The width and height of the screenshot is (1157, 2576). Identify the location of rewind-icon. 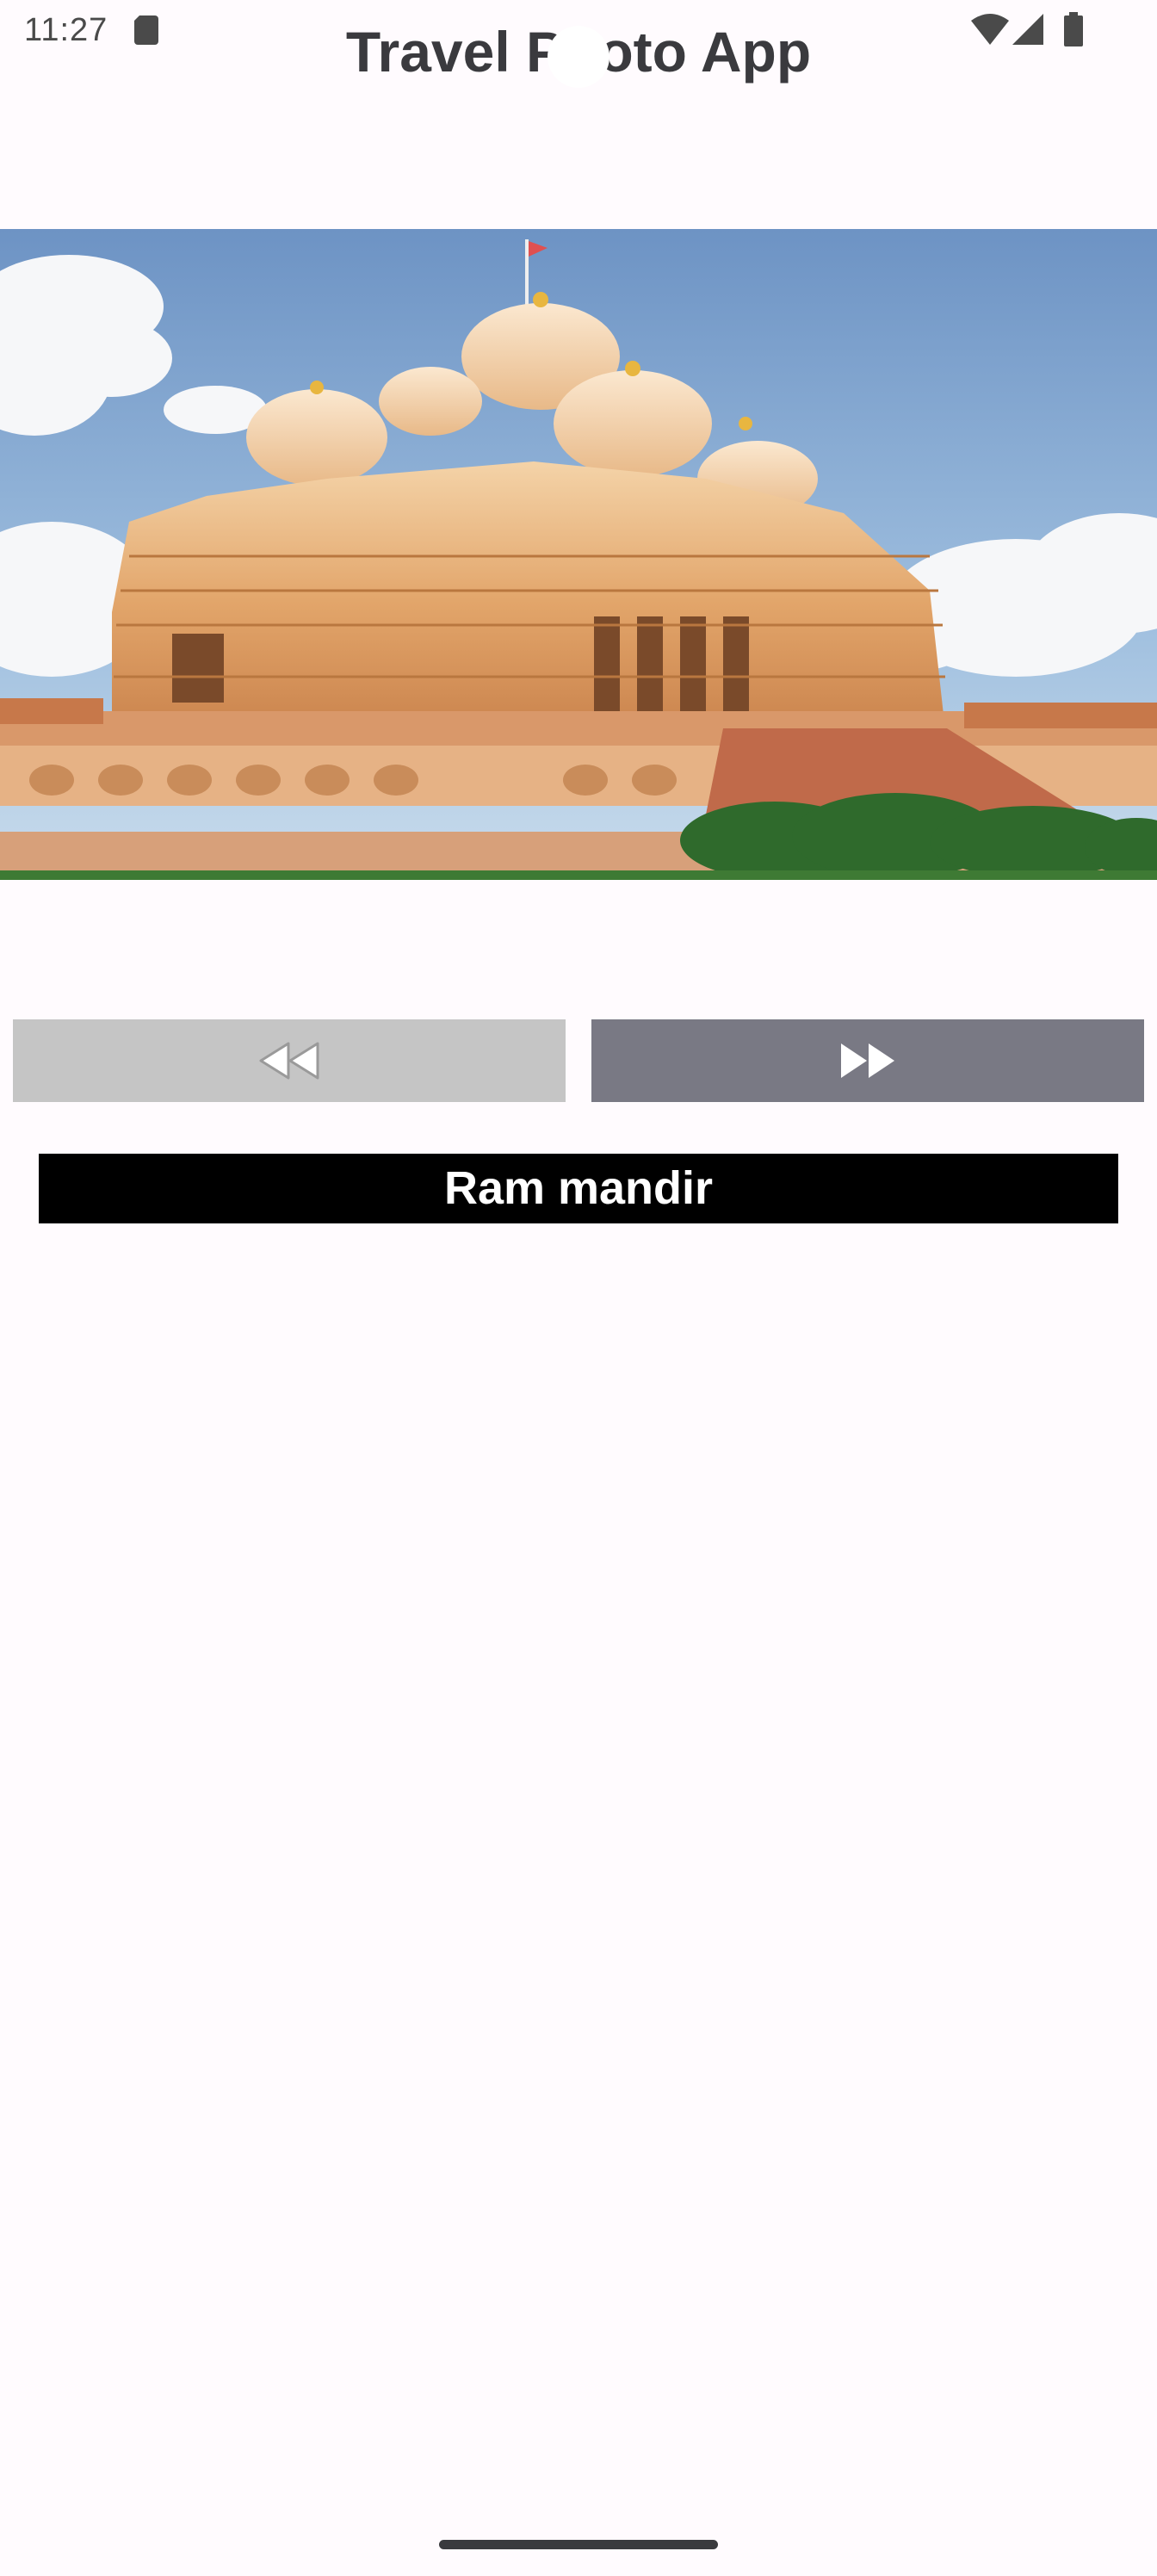
(289, 1061).